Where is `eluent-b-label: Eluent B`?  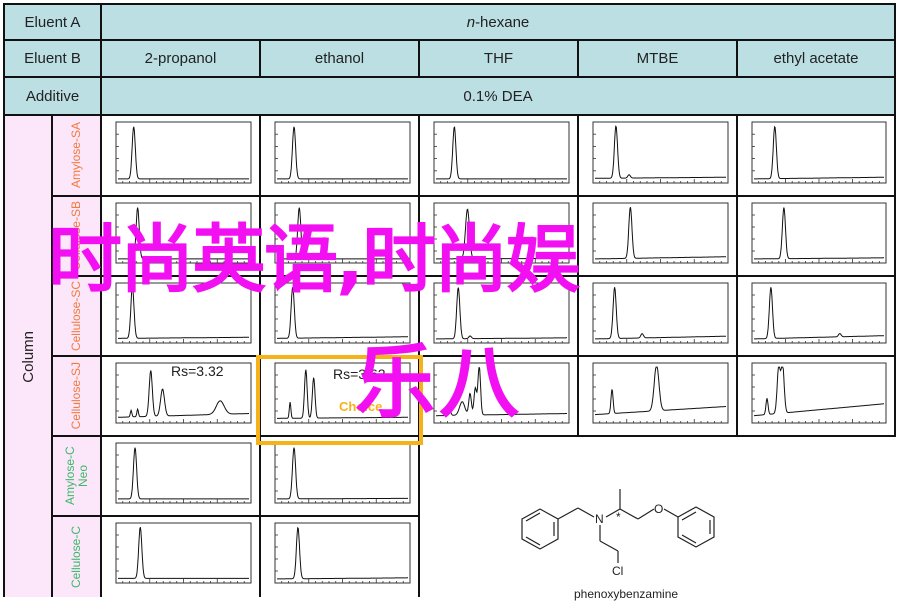 eluent-b-label: Eluent B is located at coordinates (53, 59).